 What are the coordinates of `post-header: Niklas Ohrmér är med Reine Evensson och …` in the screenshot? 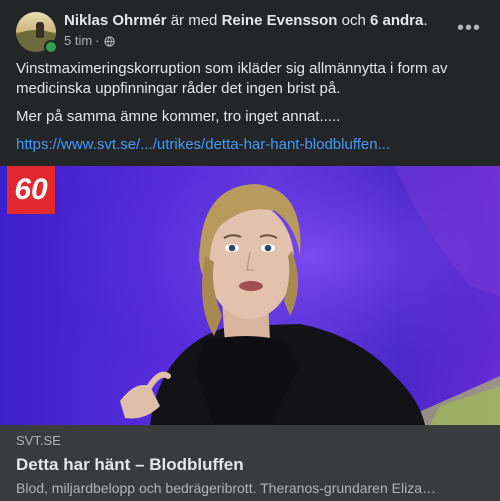 It's located at (250, 30).